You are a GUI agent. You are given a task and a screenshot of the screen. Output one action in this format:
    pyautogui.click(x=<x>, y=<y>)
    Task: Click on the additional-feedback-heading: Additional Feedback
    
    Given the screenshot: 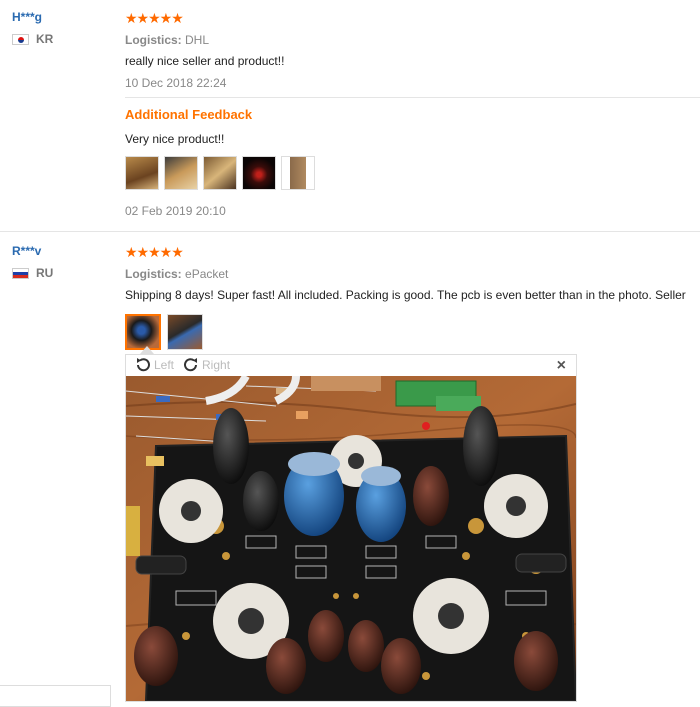 What is the action you would take?
    pyautogui.click(x=189, y=114)
    